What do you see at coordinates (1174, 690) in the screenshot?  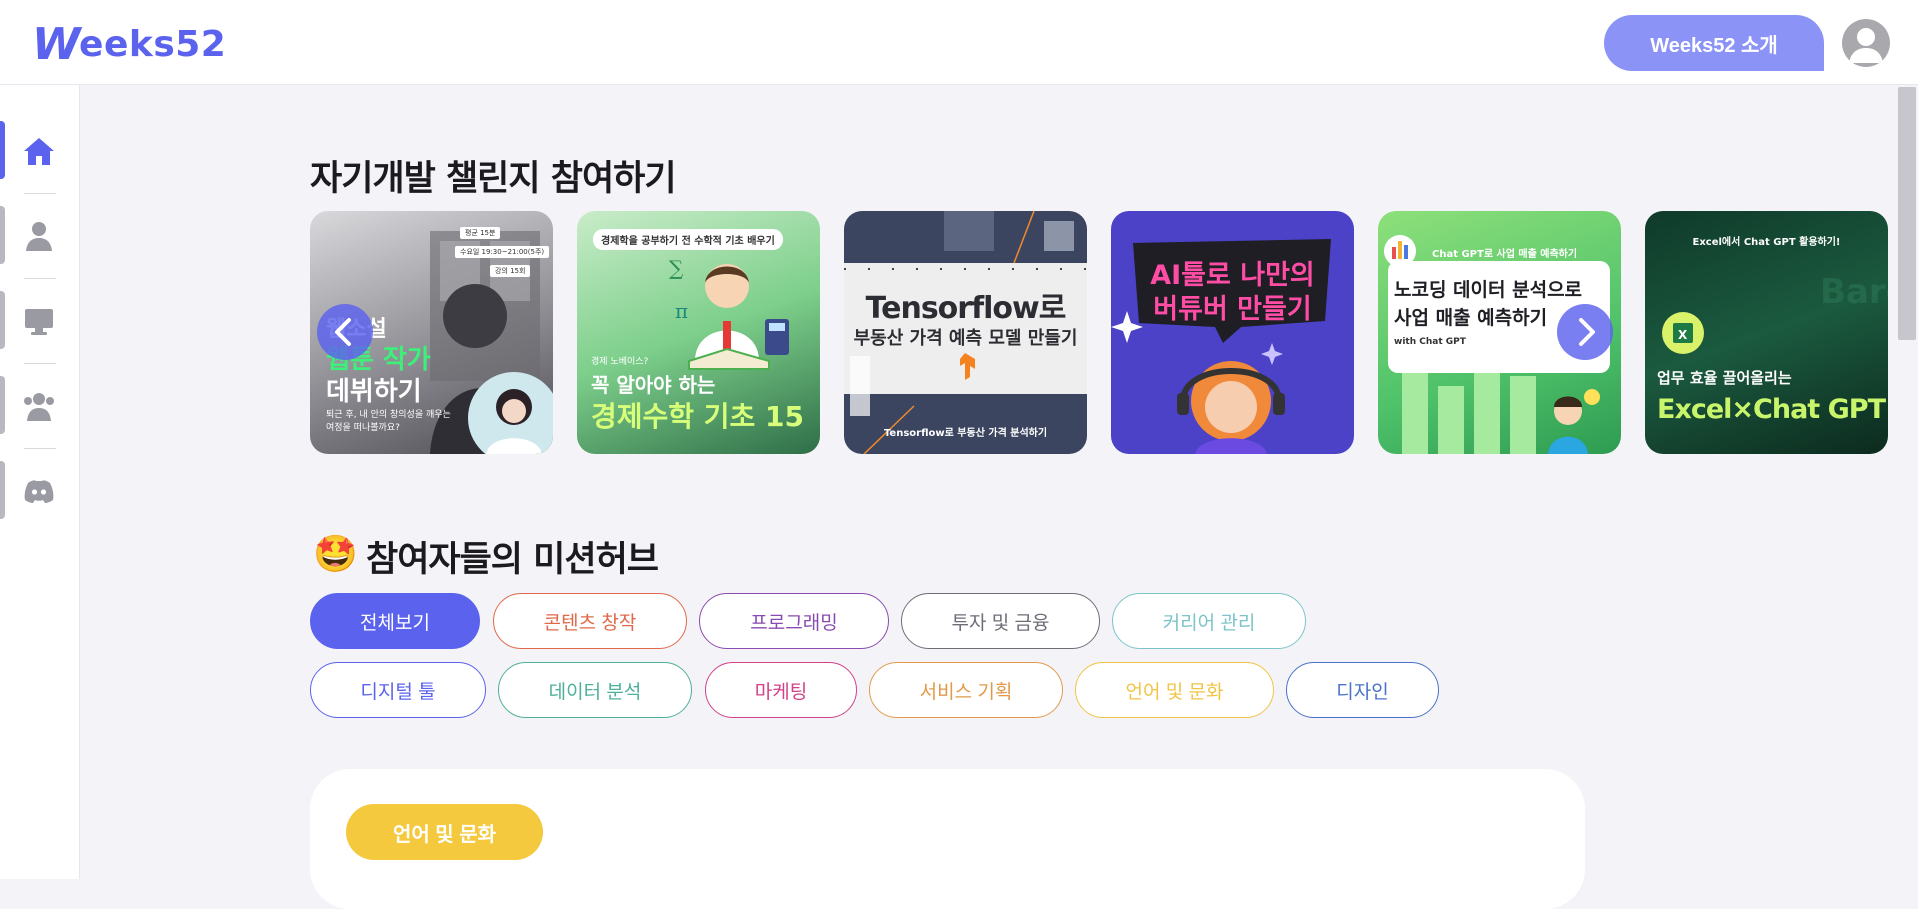 I see `category-chip-language-culture: 언어 및 문화` at bounding box center [1174, 690].